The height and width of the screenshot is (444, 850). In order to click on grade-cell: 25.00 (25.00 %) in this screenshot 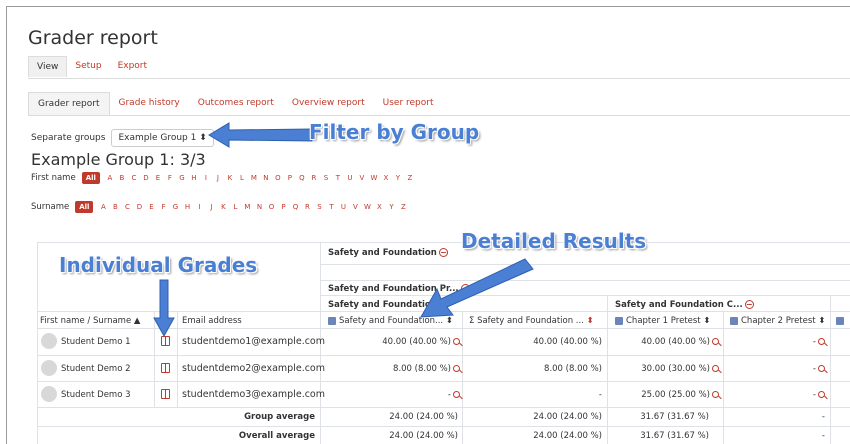, I will do `click(664, 395)`.